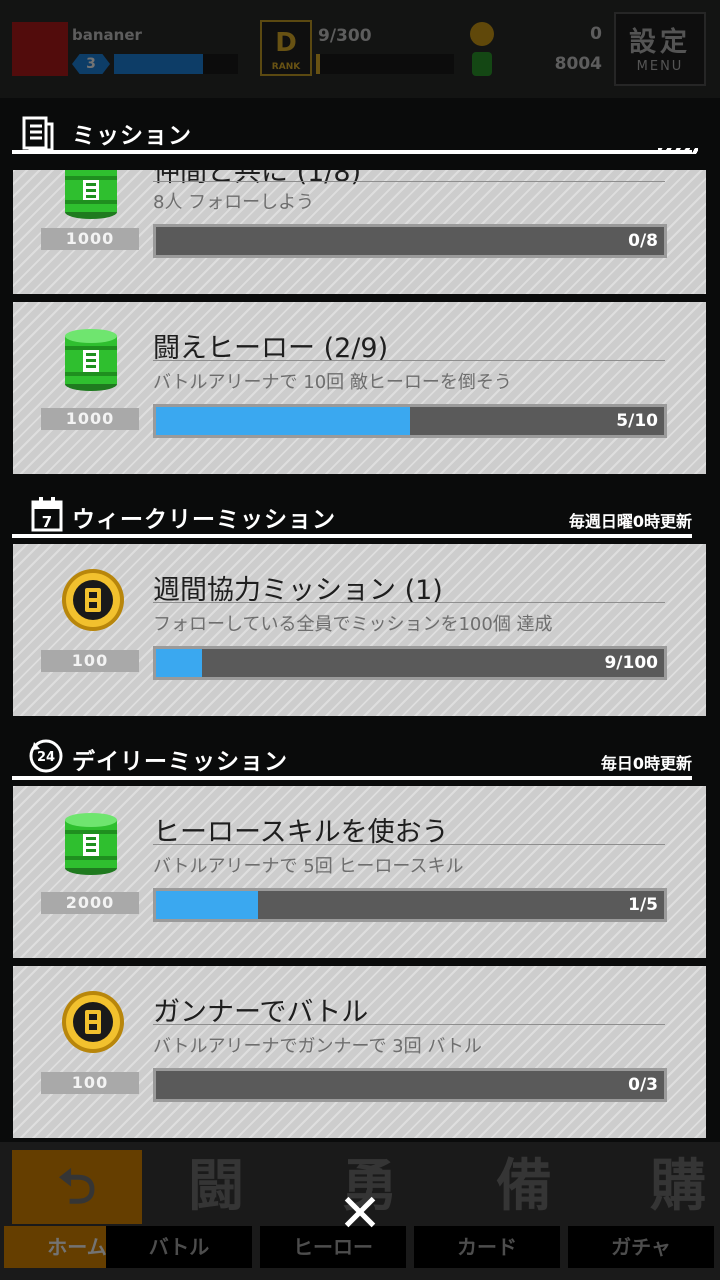  Describe the element at coordinates (643, 905) in the screenshot. I see `mission-progress-text: 1/5` at that location.